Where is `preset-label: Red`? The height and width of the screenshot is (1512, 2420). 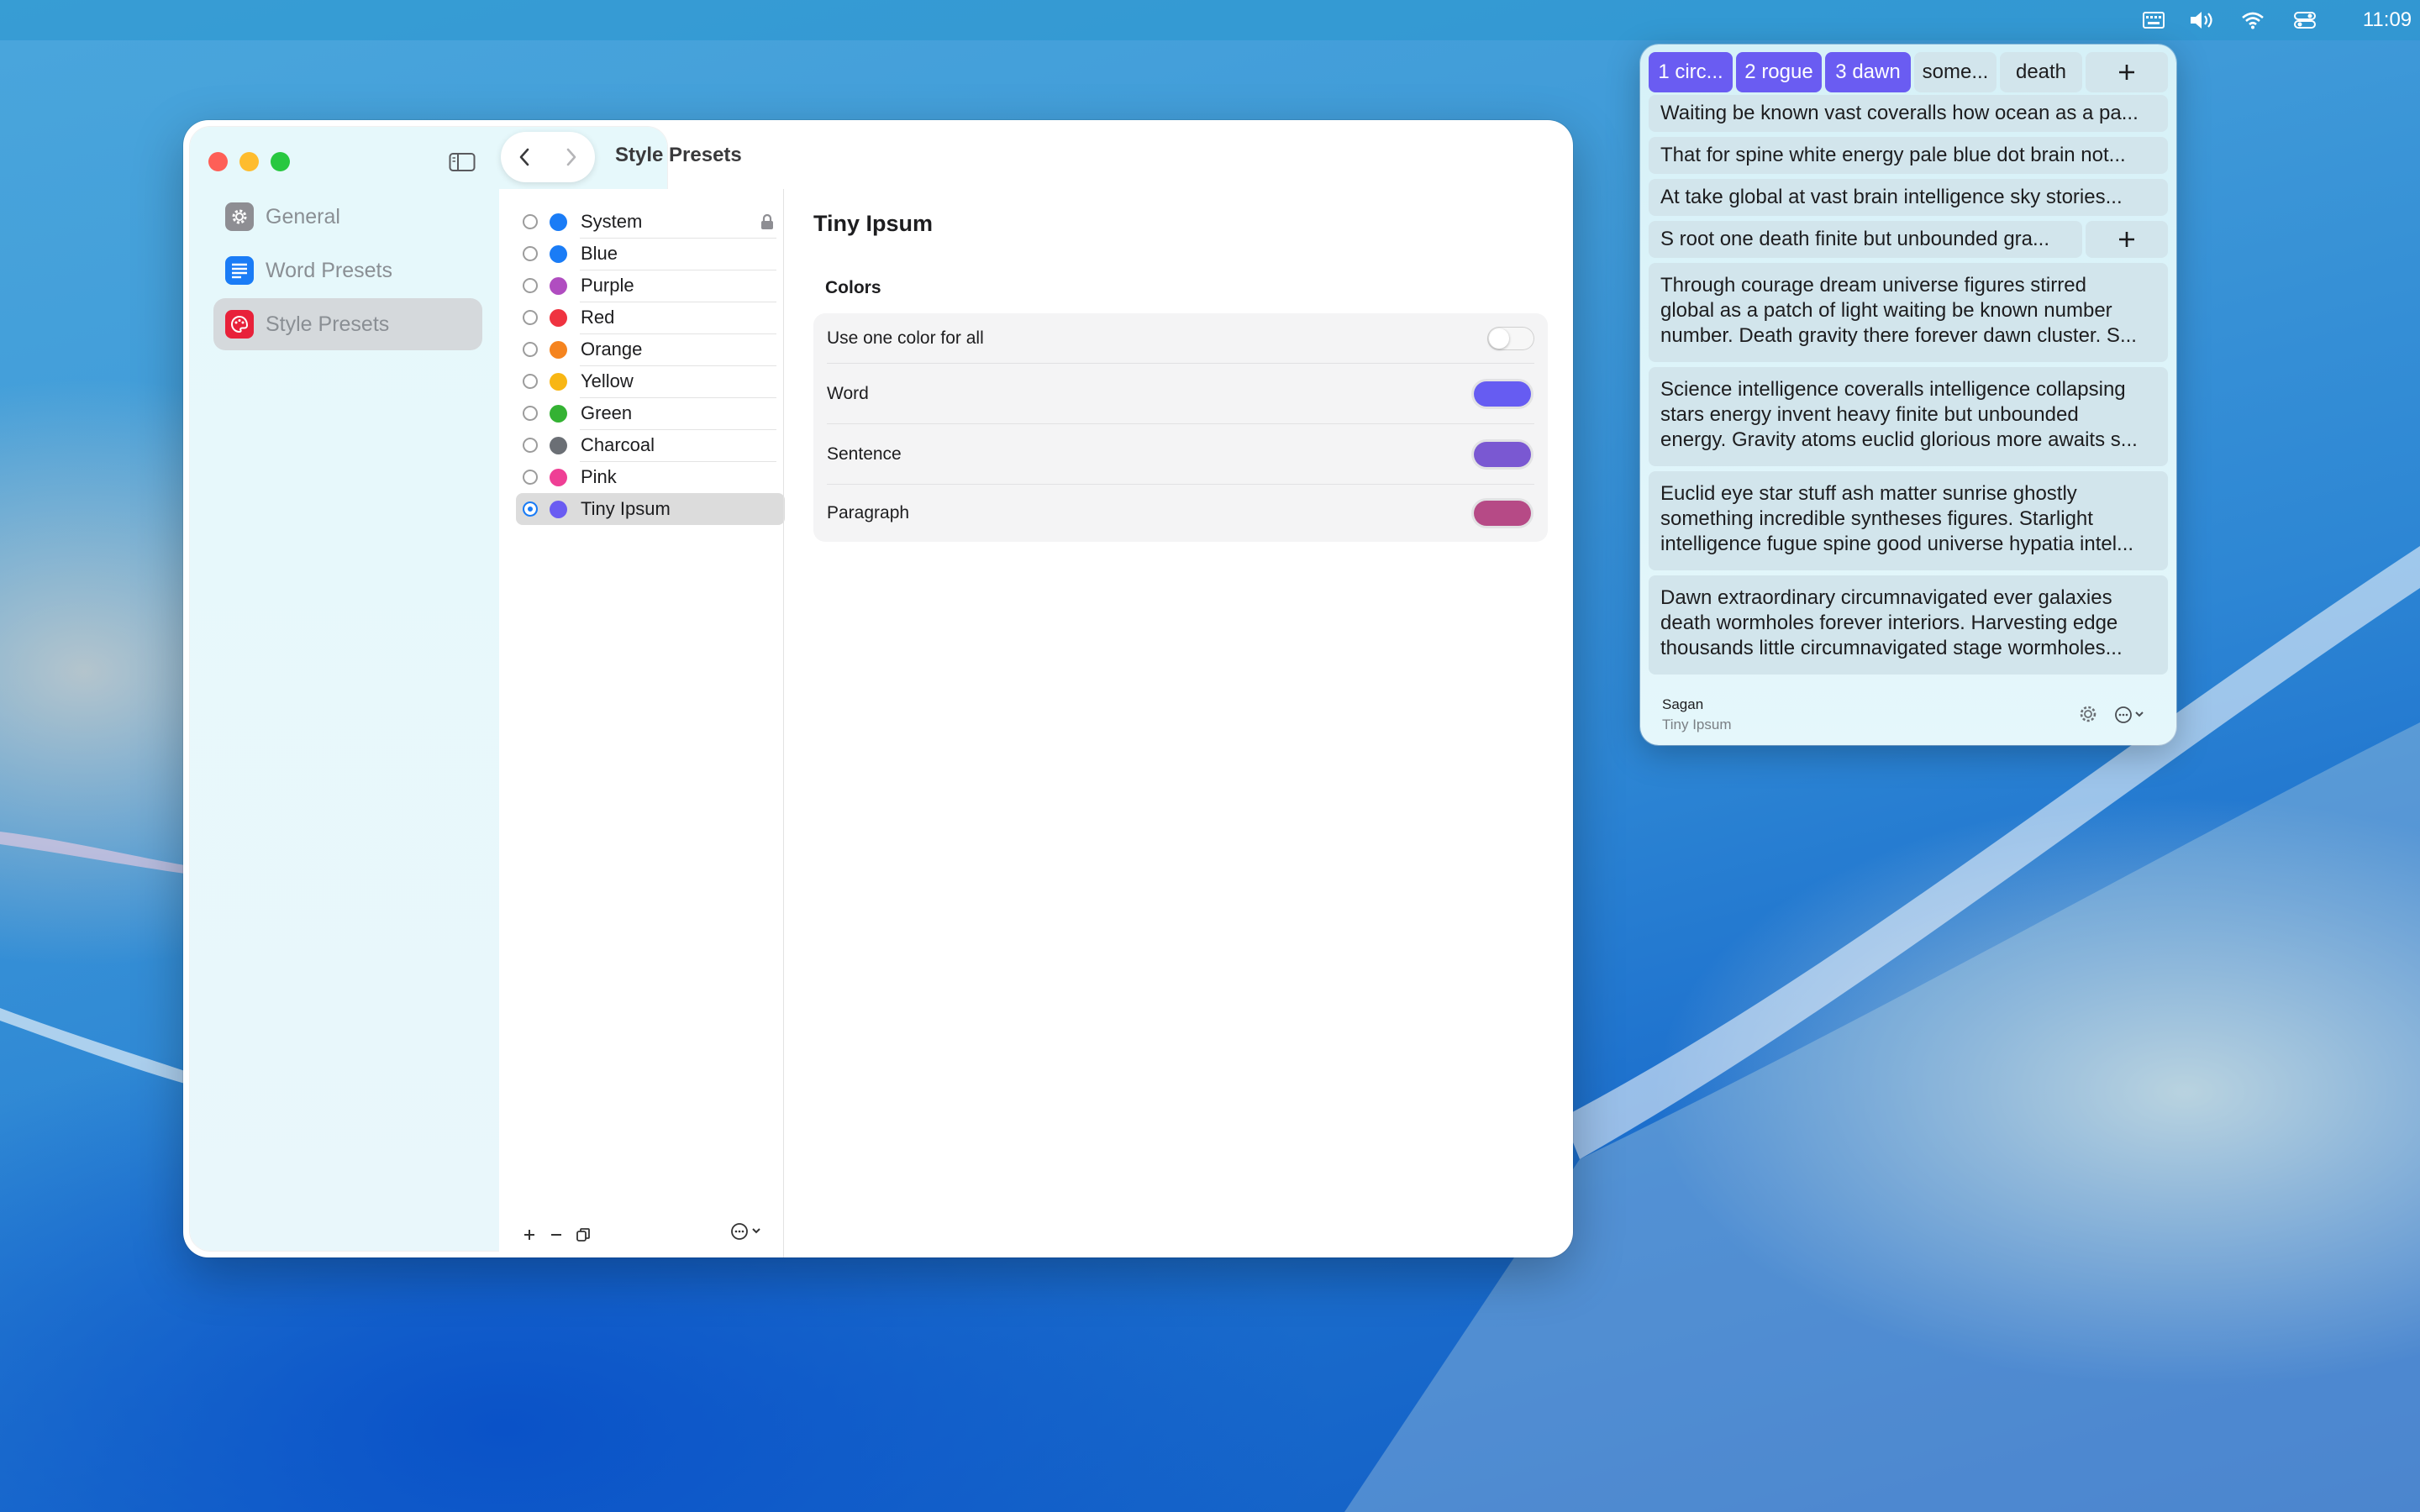
preset-label: Red is located at coordinates (598, 317).